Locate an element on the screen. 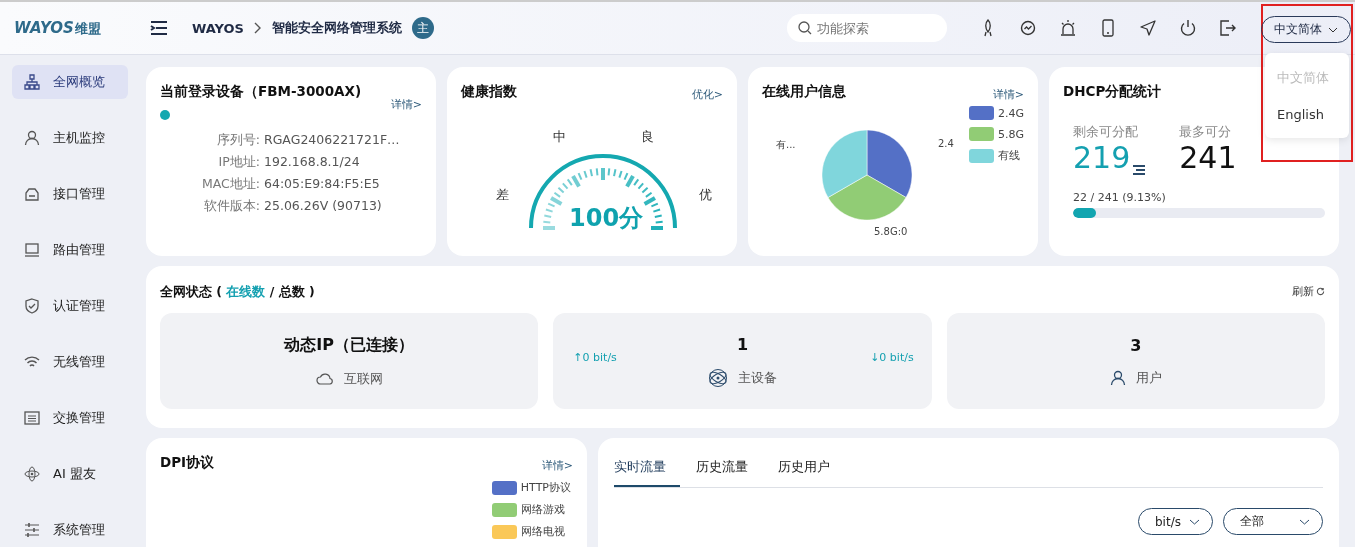 This screenshot has width=1355, height=547. stat-value: 219 is located at coordinates (1102, 158).